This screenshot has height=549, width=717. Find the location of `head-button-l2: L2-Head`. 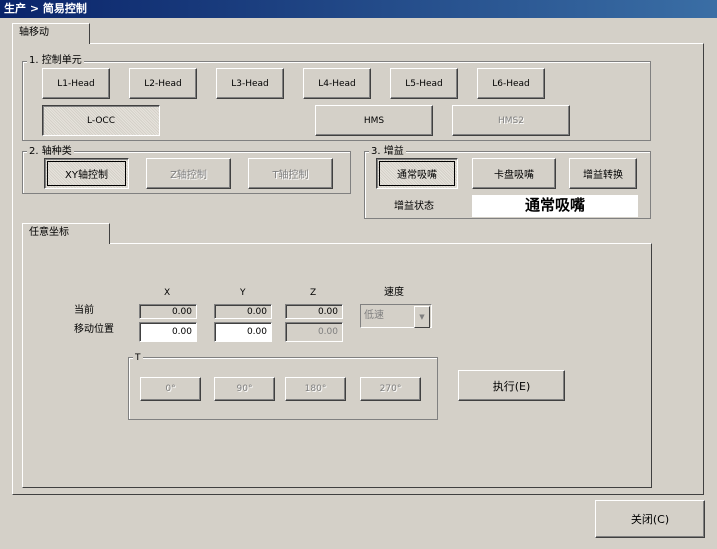

head-button-l2: L2-Head is located at coordinates (163, 83).